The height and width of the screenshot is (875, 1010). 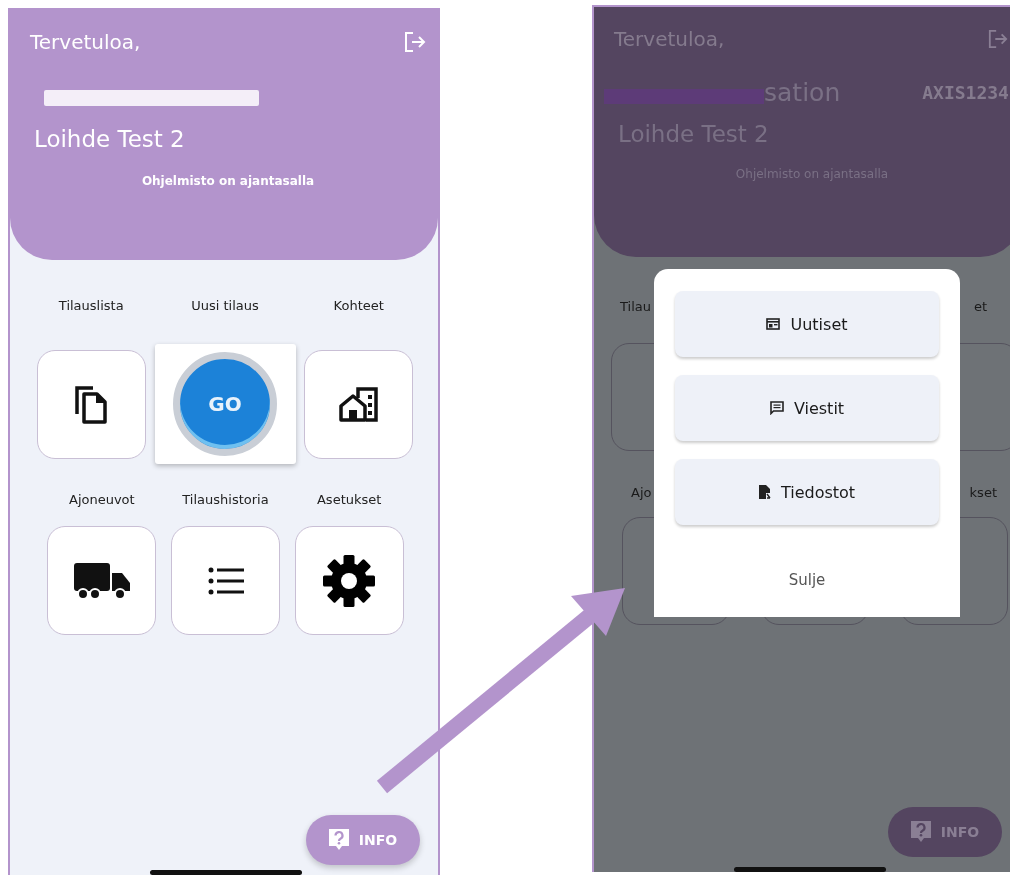 I want to click on gear-icon, so click(x=349, y=580).